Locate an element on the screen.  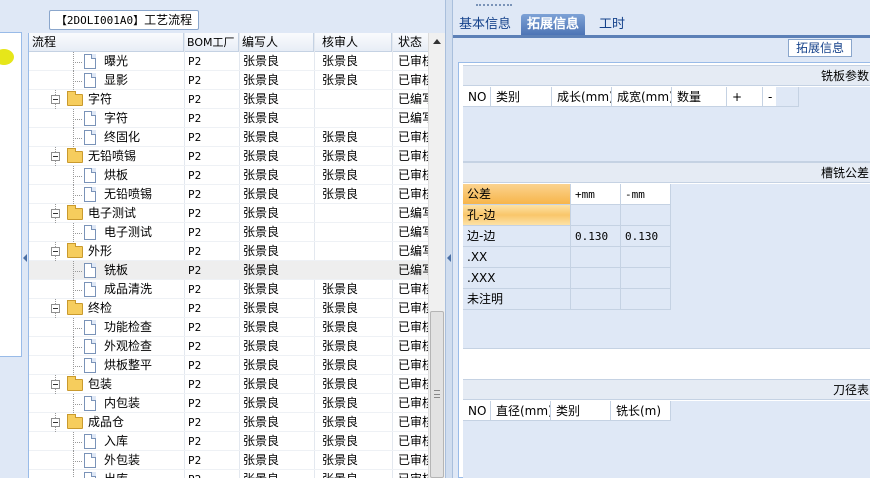
process-name: 烘板 is located at coordinates (116, 175).